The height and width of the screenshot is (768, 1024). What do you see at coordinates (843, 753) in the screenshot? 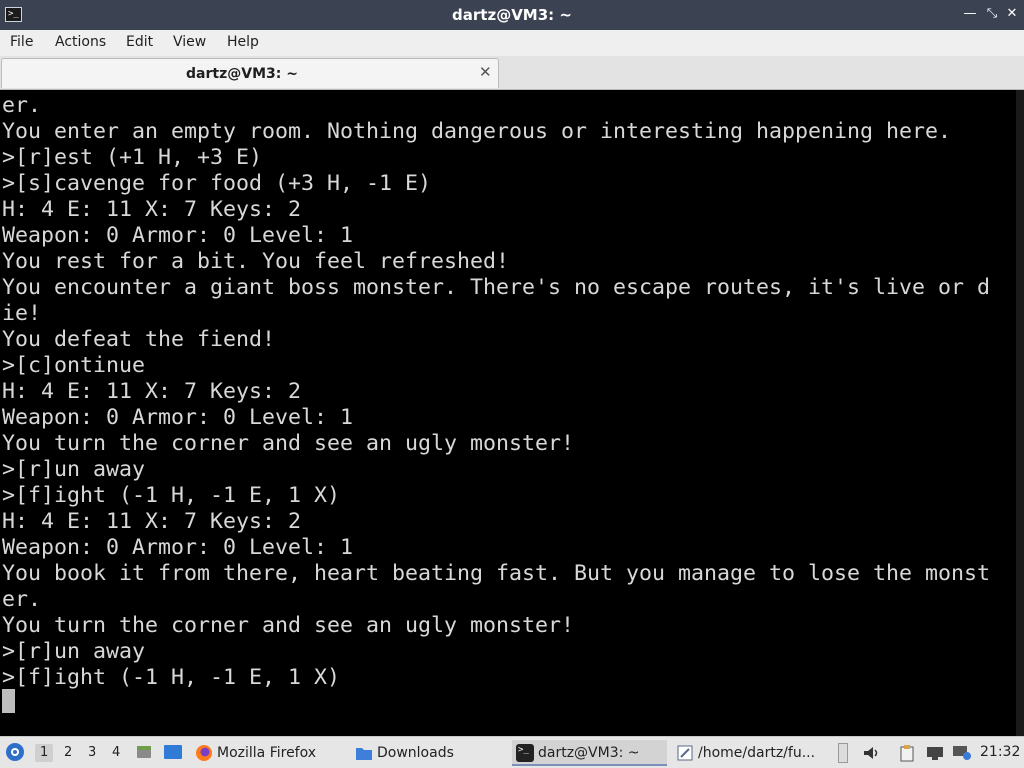
I see `tray-scroll-icon` at bounding box center [843, 753].